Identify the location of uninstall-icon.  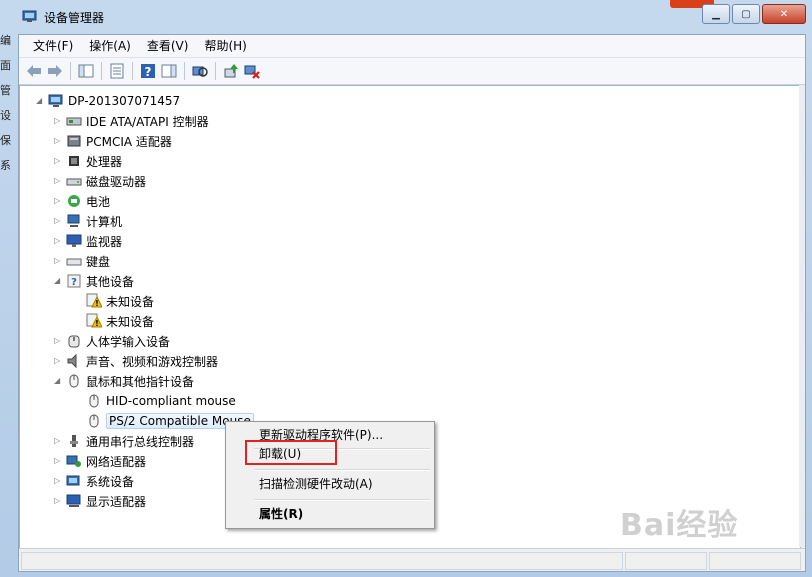
(252, 72).